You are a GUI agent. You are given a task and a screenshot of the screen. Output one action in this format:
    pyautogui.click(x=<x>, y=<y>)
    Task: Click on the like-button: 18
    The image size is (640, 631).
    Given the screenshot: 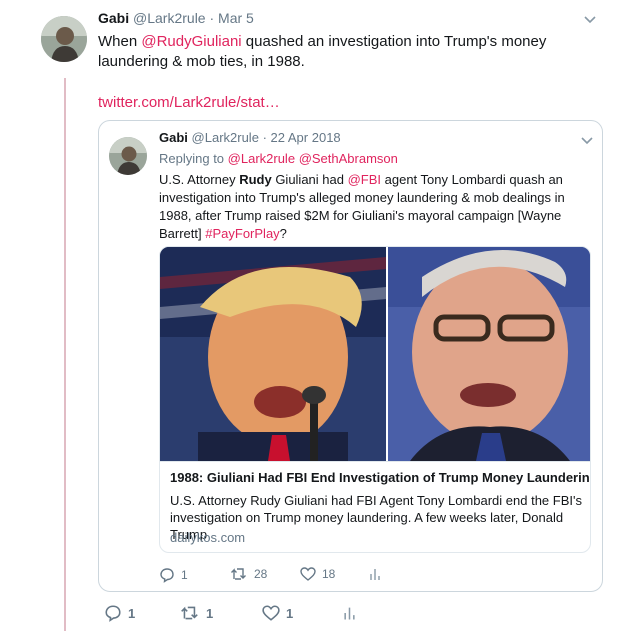 What is the action you would take?
    pyautogui.click(x=317, y=574)
    